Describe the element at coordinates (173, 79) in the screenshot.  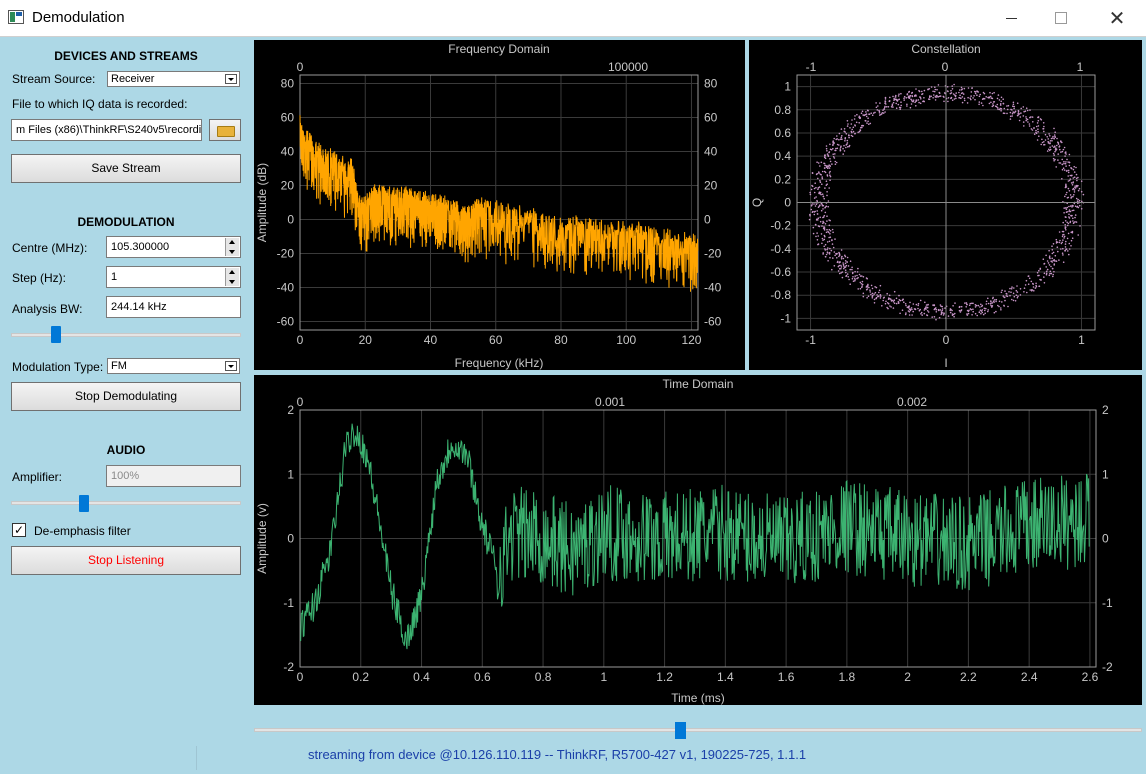
I see `stream-source-select: Receiver` at that location.